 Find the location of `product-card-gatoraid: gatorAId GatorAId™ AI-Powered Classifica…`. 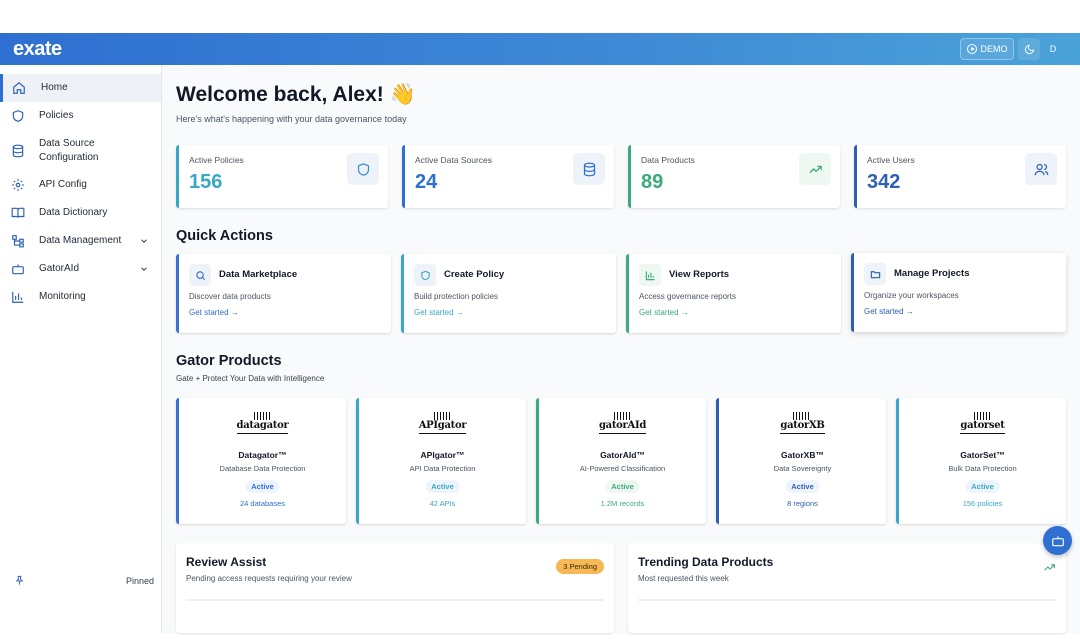

product-card-gatoraid: gatorAId GatorAId™ AI-Powered Classifica… is located at coordinates (621, 461).